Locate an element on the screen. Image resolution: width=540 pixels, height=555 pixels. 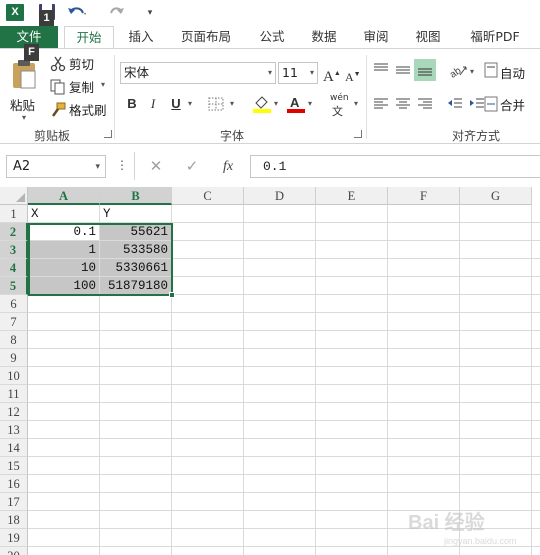
row-header: 5 is located at coordinates (14, 286).